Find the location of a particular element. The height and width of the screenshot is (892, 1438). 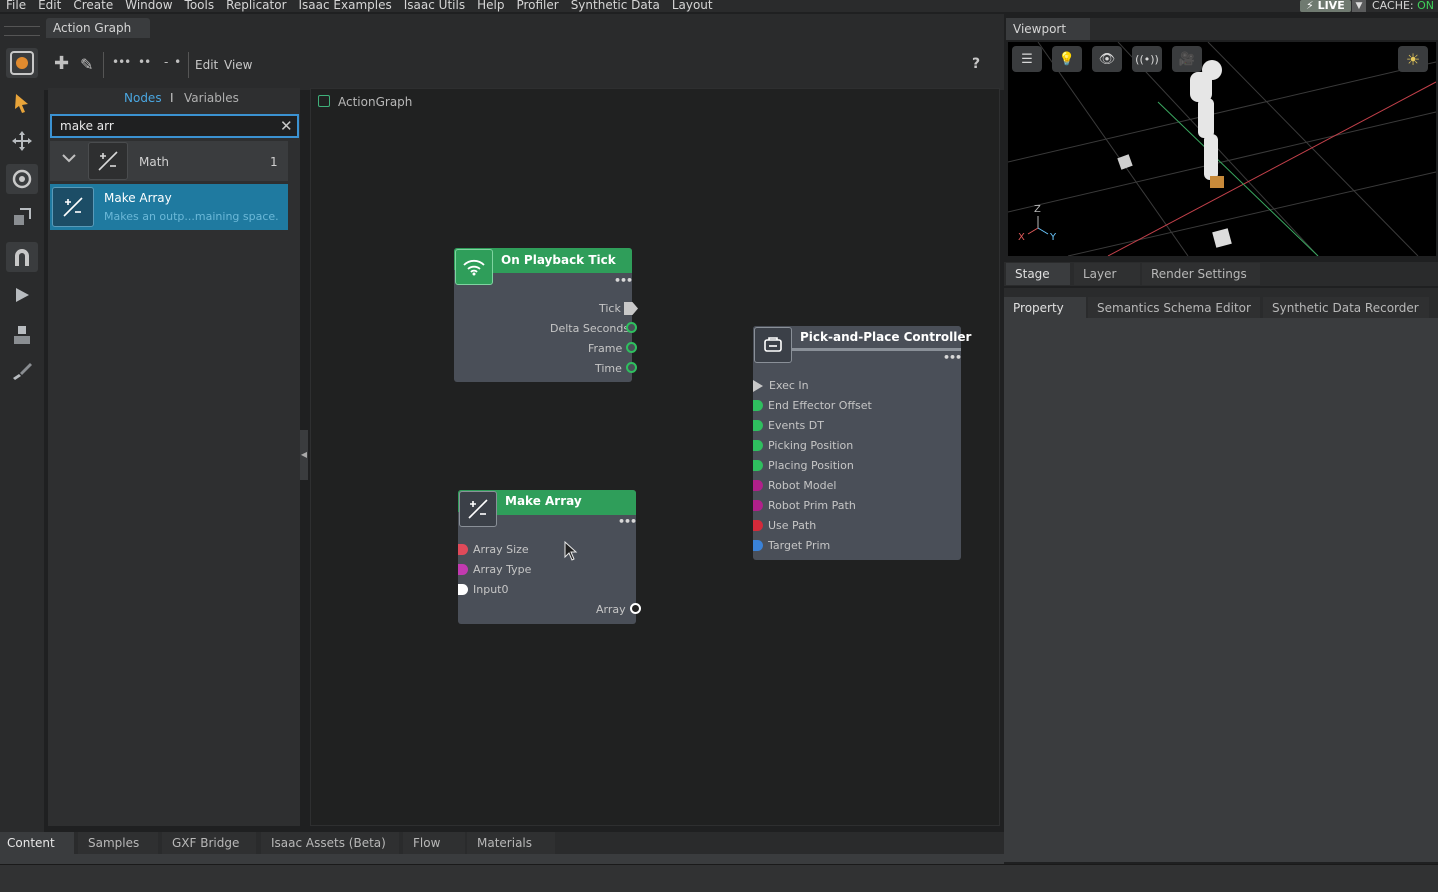

menu-file: File is located at coordinates (16, 5).